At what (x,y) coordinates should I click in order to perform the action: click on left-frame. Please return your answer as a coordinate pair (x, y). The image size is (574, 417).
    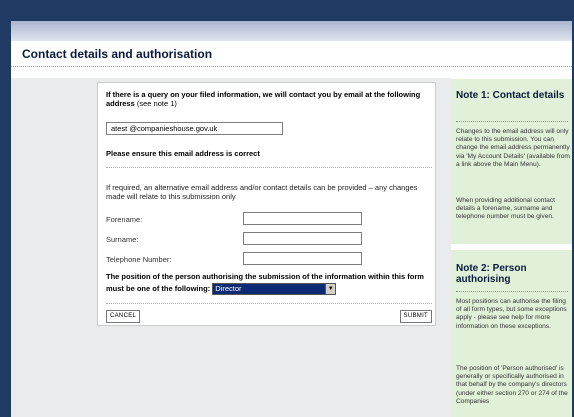
    Looking at the image, I should click on (5, 208).